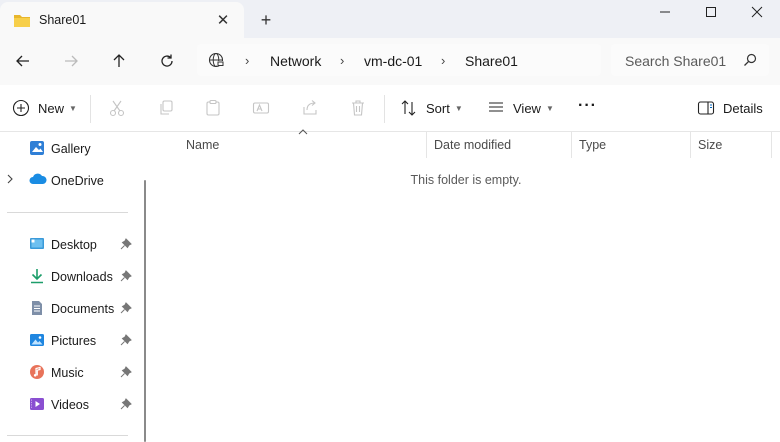  I want to click on details-button: Details, so click(730, 108).